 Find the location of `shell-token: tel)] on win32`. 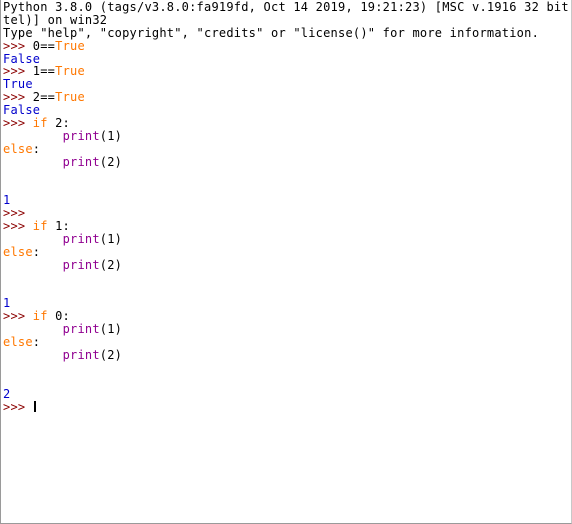

shell-token: tel)] on win32 is located at coordinates (55, 19).